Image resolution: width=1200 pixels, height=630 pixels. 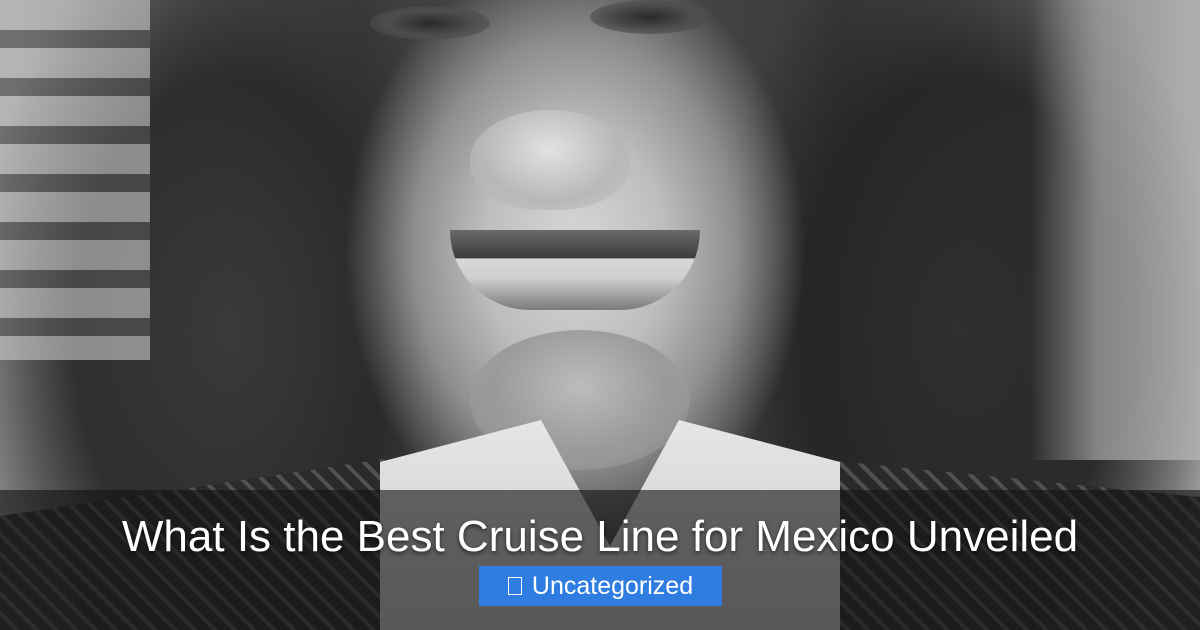 What do you see at coordinates (575, 270) in the screenshot?
I see `photo-smile` at bounding box center [575, 270].